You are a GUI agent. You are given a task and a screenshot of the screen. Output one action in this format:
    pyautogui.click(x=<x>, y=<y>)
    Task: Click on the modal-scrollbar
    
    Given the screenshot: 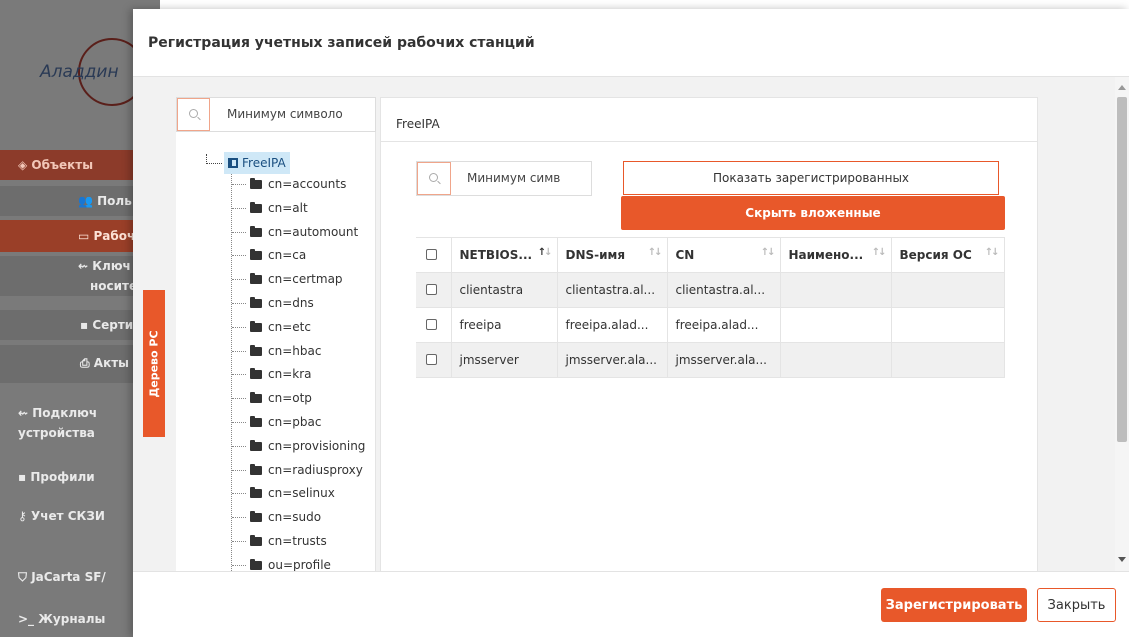 What is the action you would take?
    pyautogui.click(x=1122, y=324)
    